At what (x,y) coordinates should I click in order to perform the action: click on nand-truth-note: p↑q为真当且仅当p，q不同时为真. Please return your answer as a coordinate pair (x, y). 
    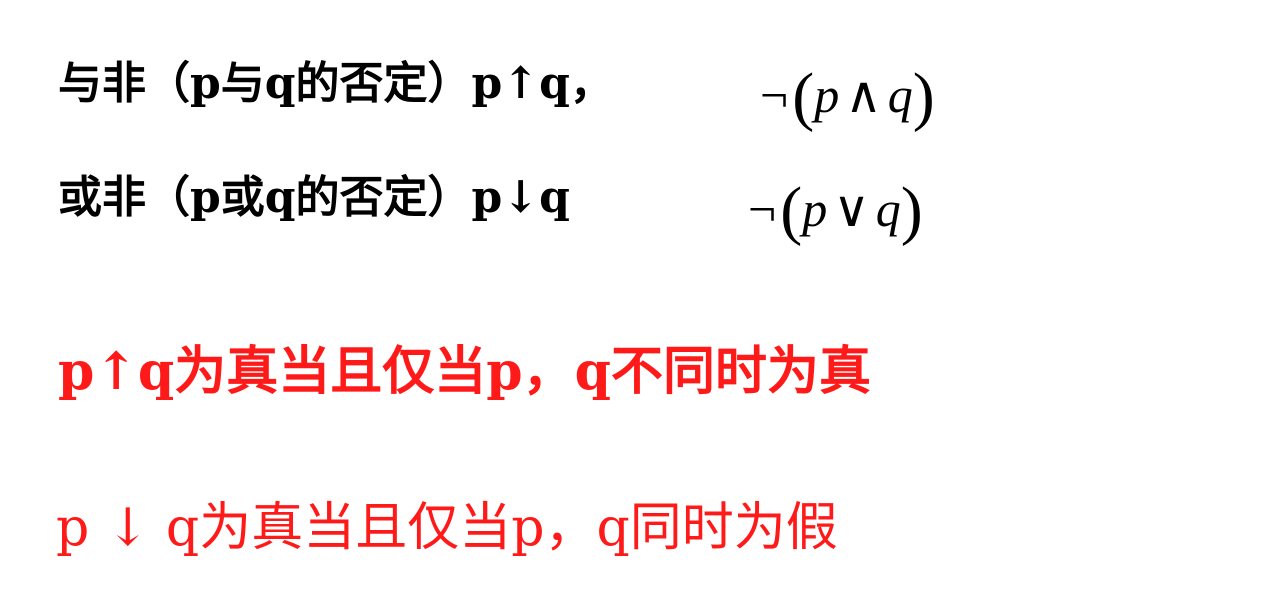
    Looking at the image, I should click on (465, 371).